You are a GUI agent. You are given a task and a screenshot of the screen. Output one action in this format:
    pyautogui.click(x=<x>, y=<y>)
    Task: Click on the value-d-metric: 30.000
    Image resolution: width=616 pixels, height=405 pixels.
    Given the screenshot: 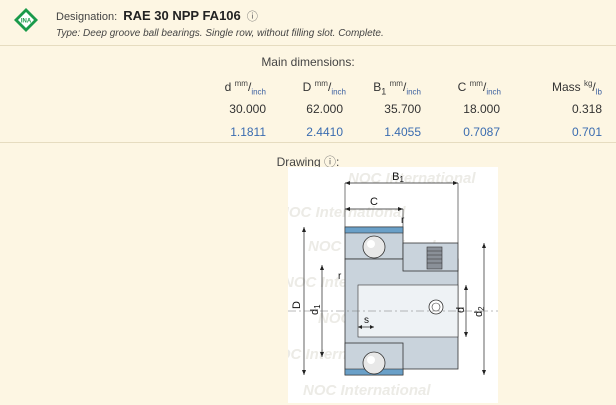 What is the action you would take?
    pyautogui.click(x=247, y=109)
    